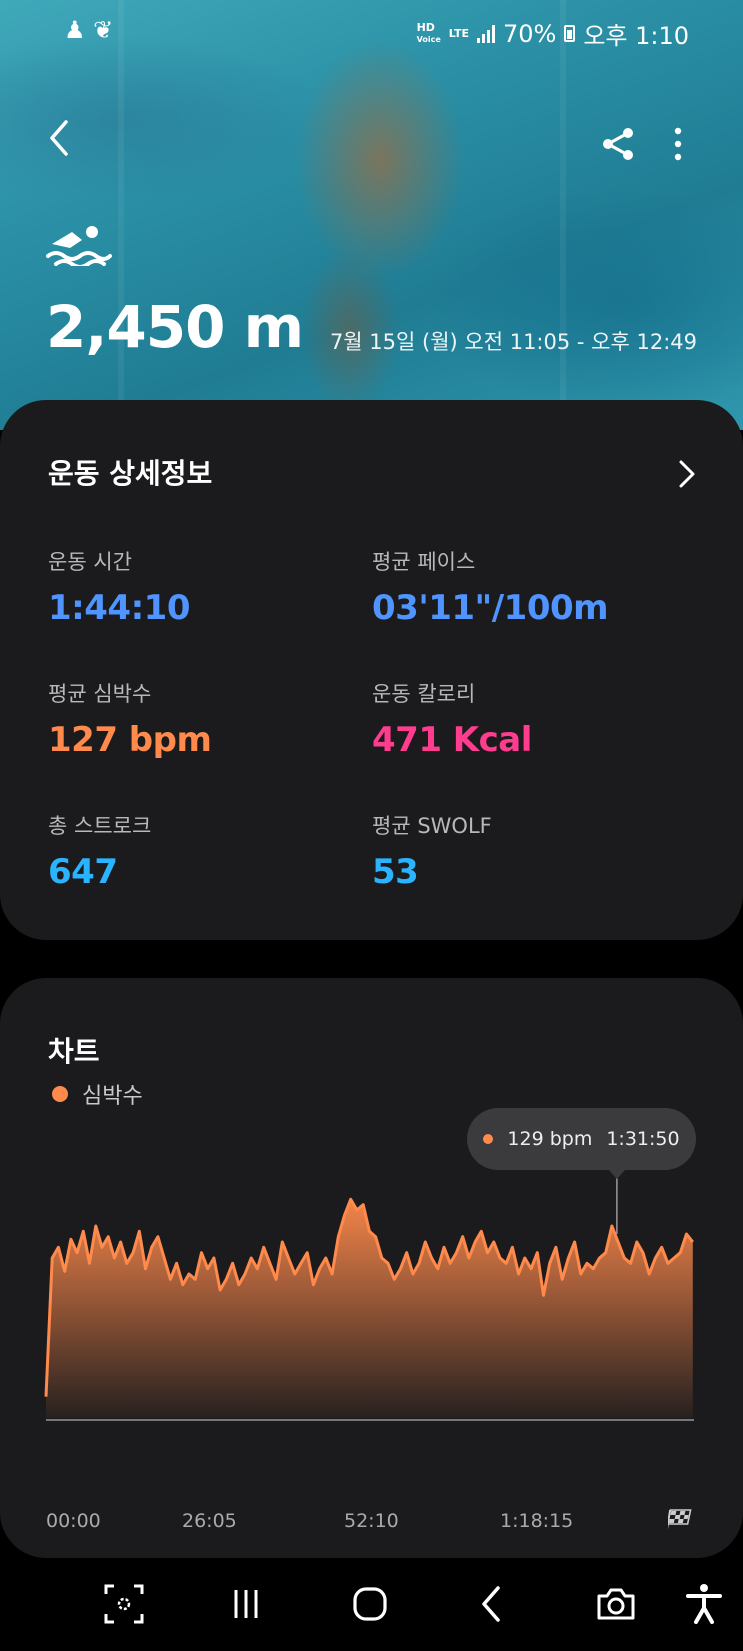  What do you see at coordinates (492, 1604) in the screenshot?
I see `back-icon` at bounding box center [492, 1604].